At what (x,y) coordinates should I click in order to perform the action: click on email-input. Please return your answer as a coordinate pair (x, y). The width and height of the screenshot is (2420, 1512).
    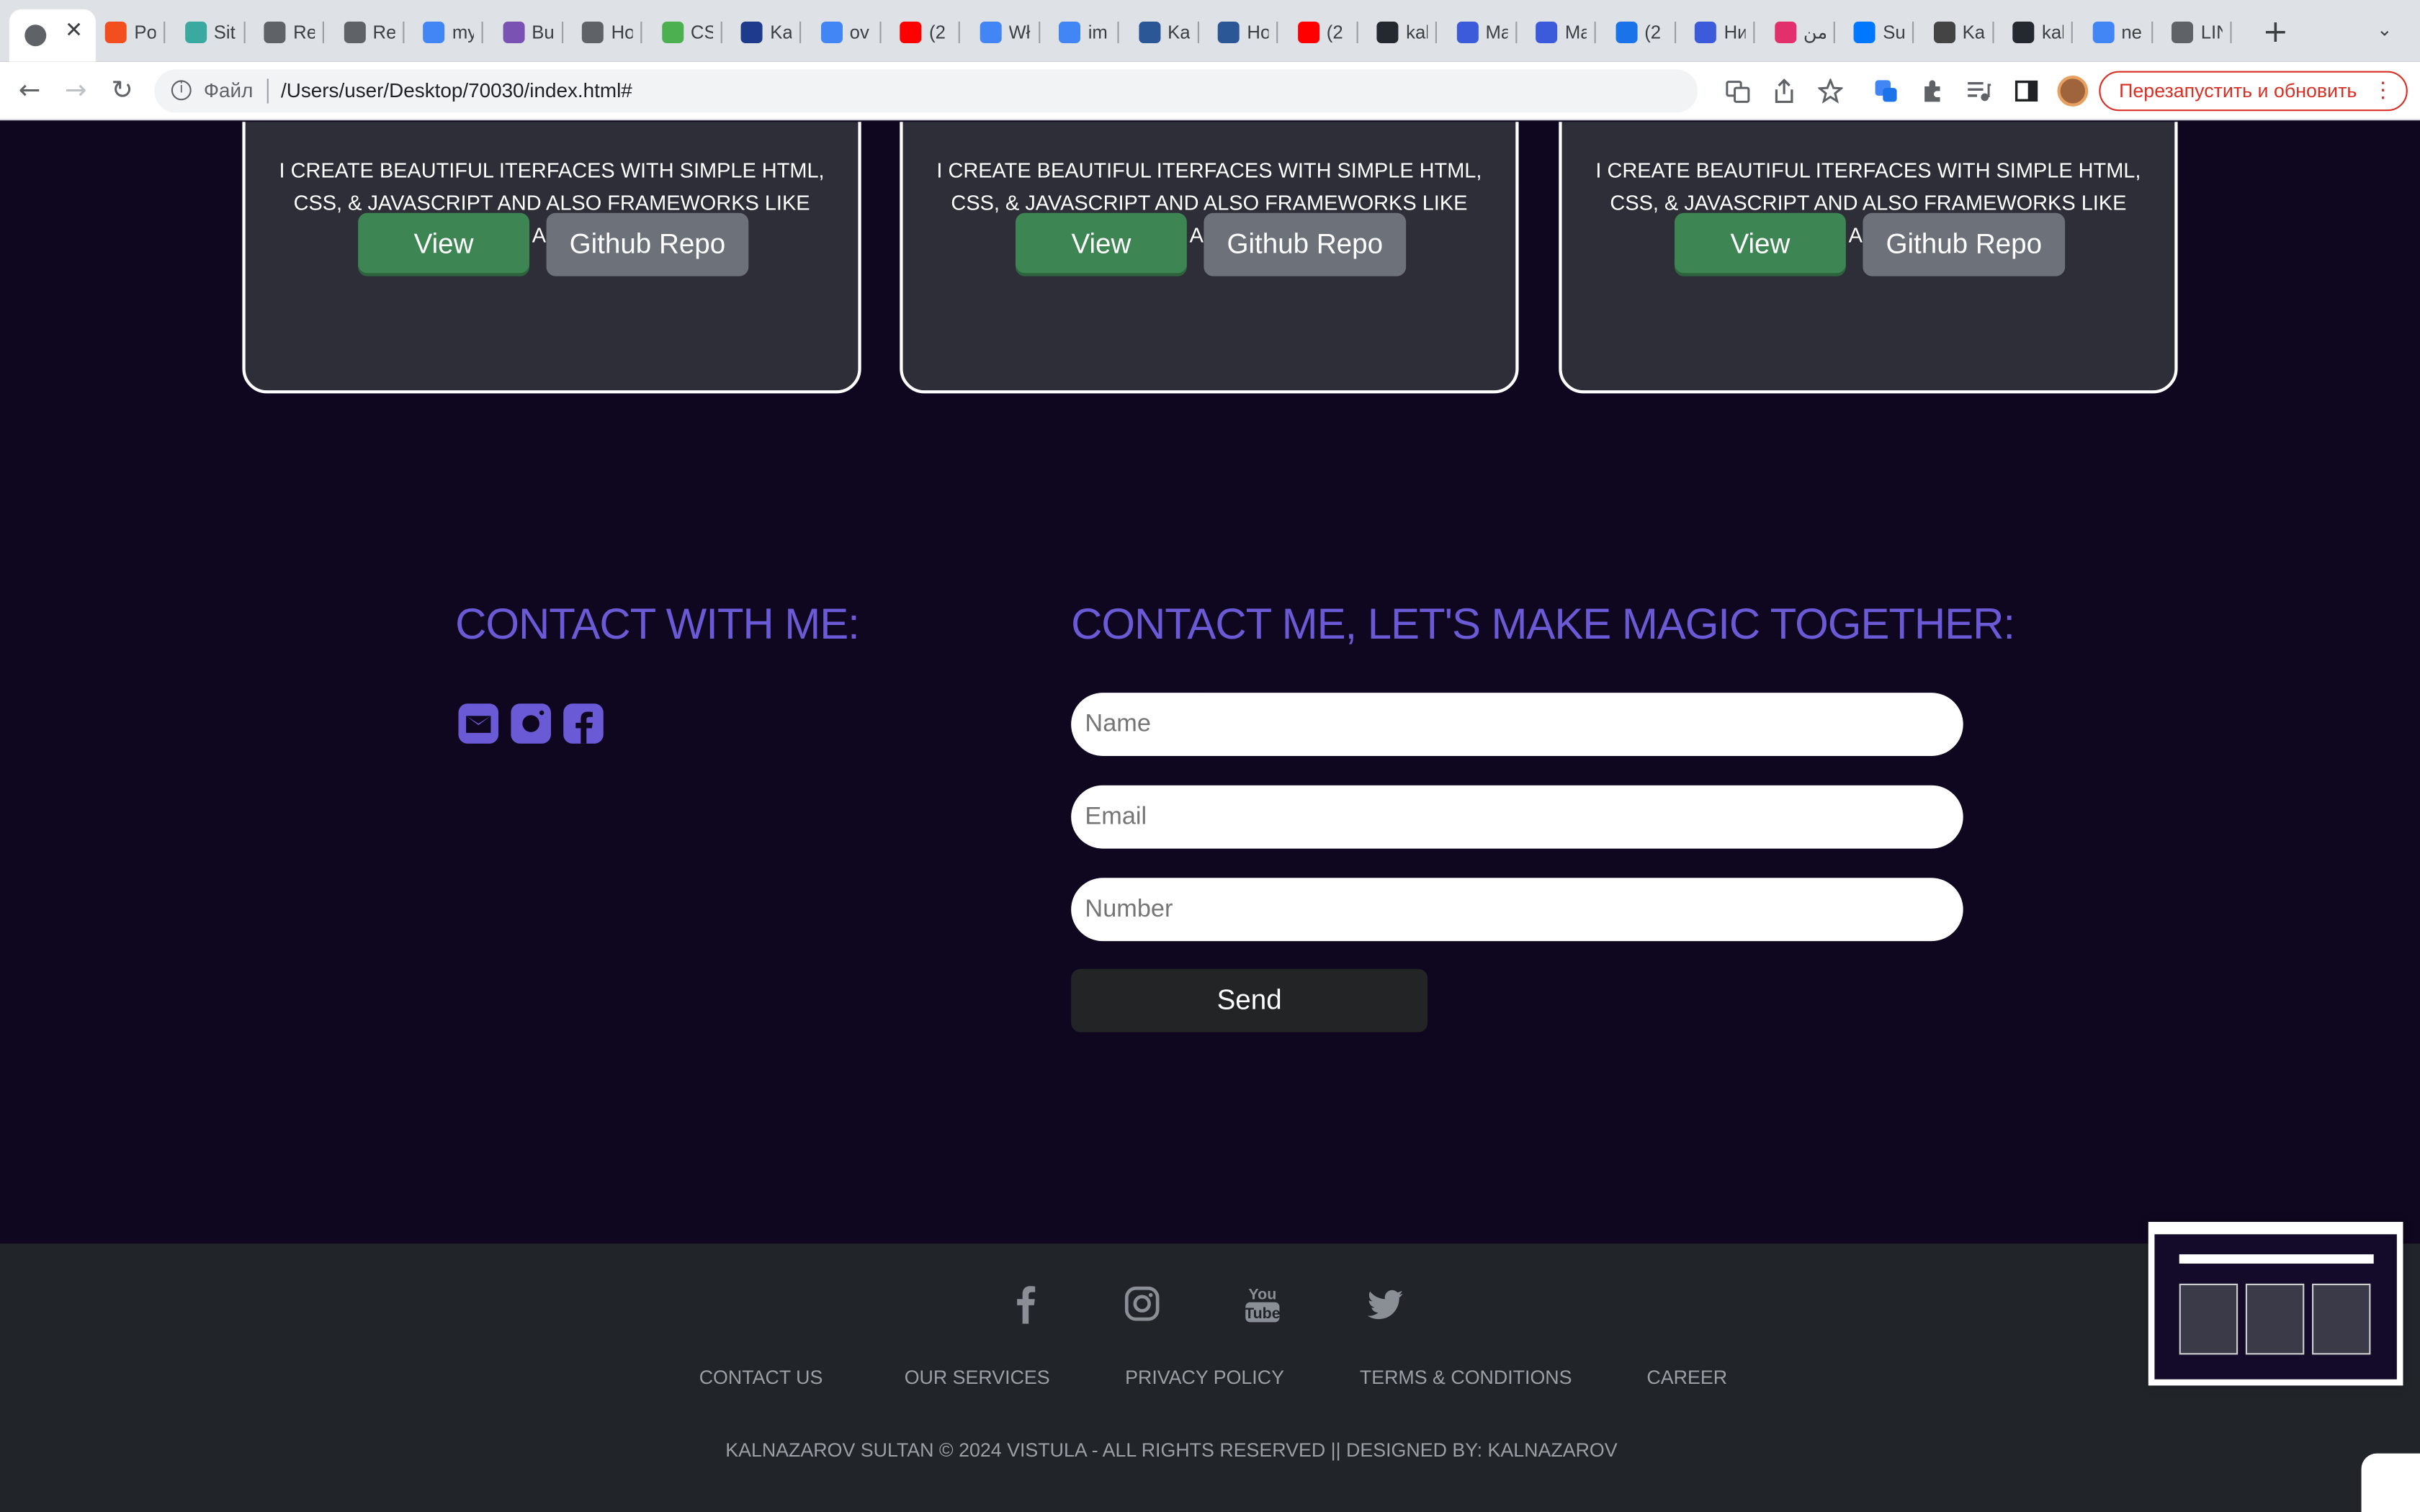
    Looking at the image, I should click on (1517, 817).